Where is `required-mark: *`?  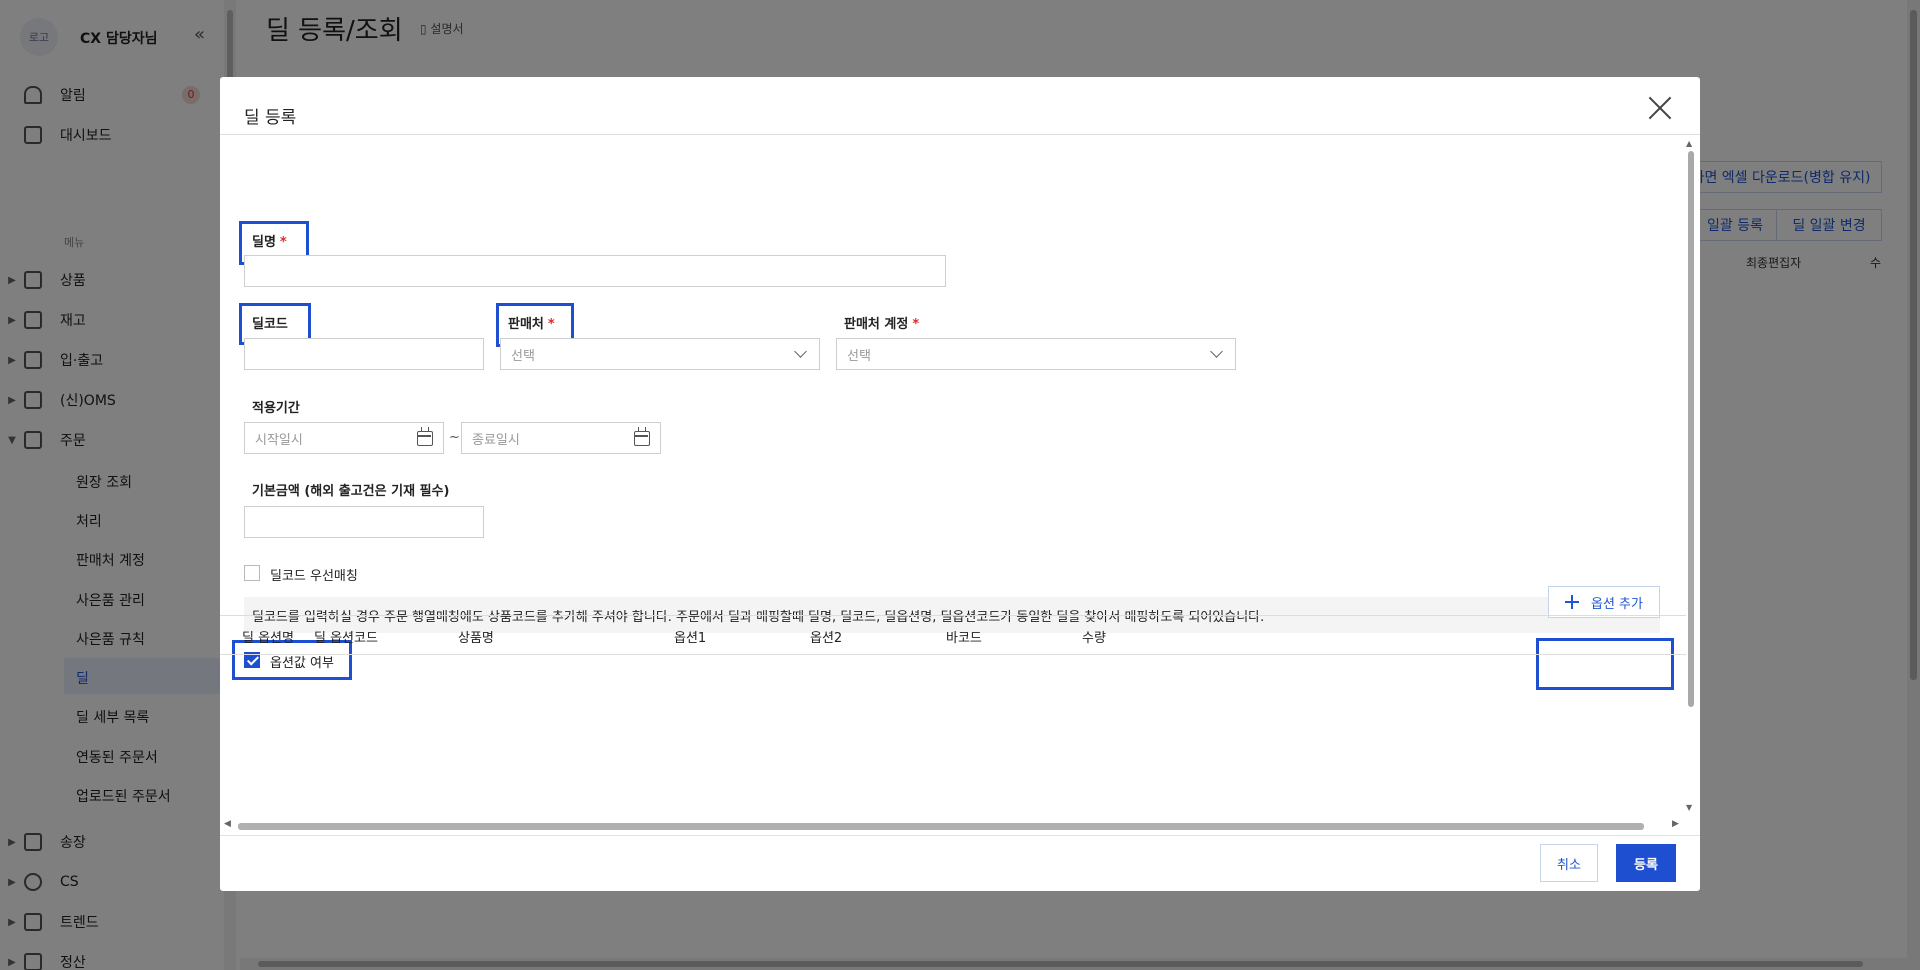 required-mark: * is located at coordinates (916, 324).